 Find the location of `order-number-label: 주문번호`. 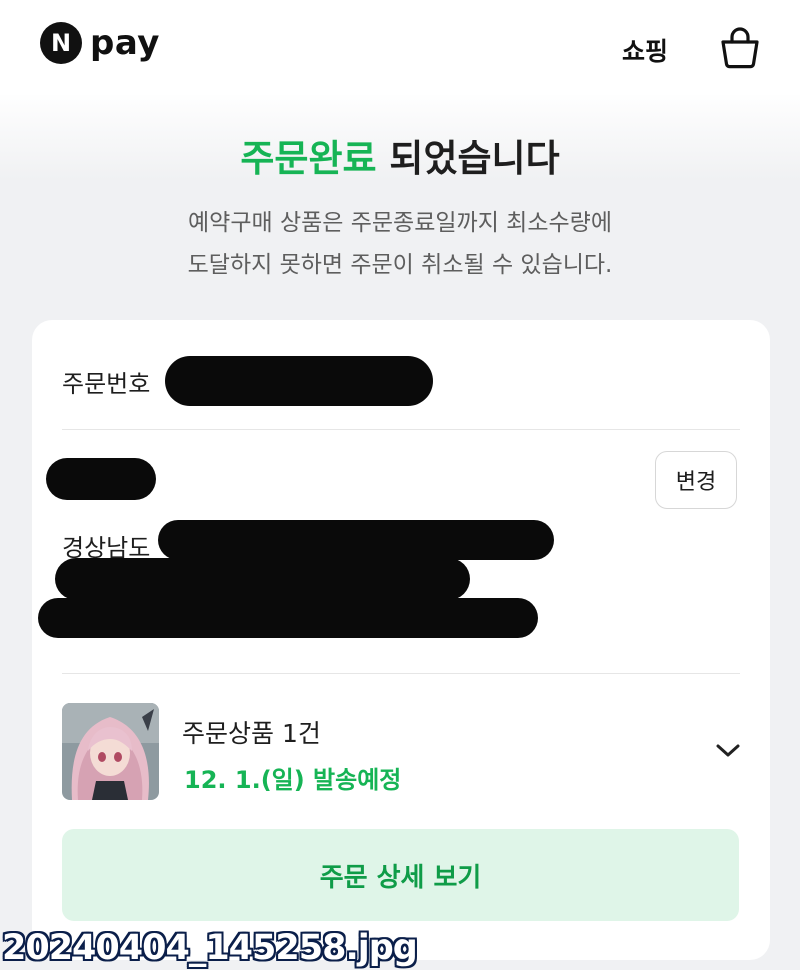

order-number-label: 주문번호 is located at coordinates (106, 384).